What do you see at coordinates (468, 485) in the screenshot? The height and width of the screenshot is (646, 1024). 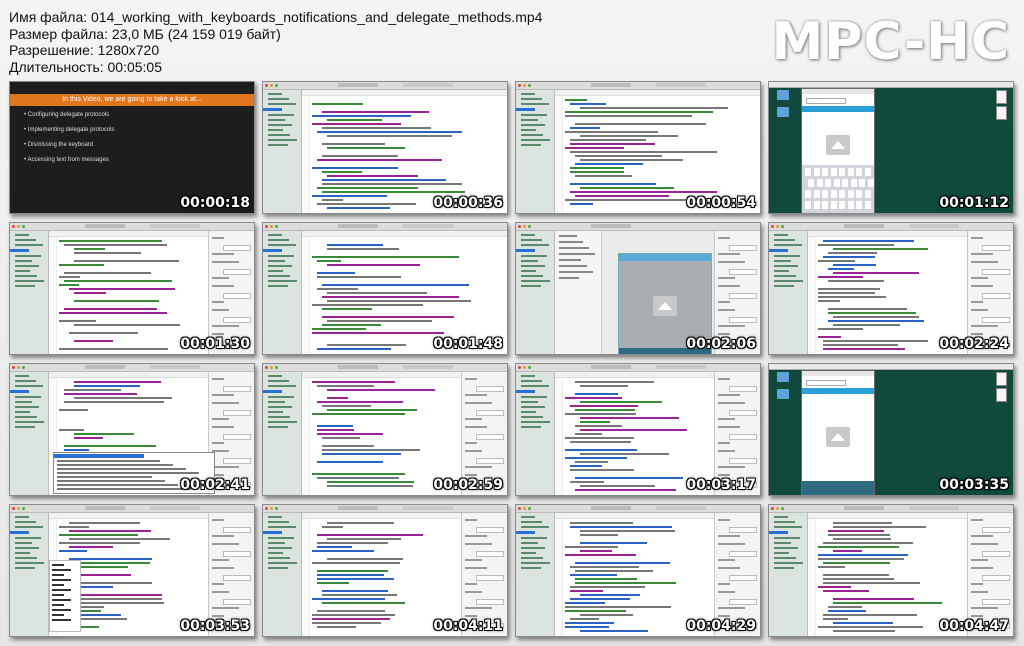 I see `timestamp: 00:02:59` at bounding box center [468, 485].